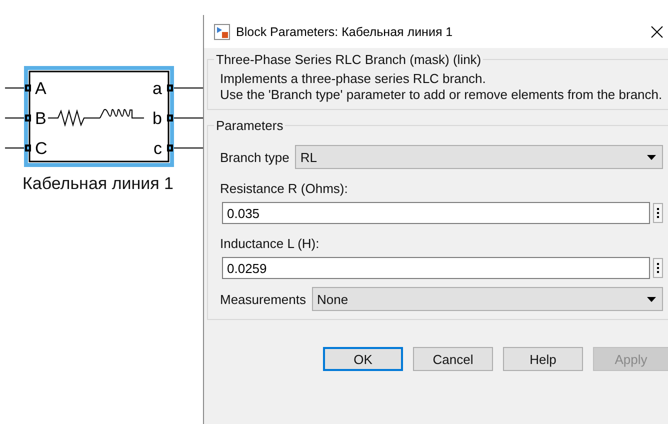  I want to click on port-label: A, so click(40, 88).